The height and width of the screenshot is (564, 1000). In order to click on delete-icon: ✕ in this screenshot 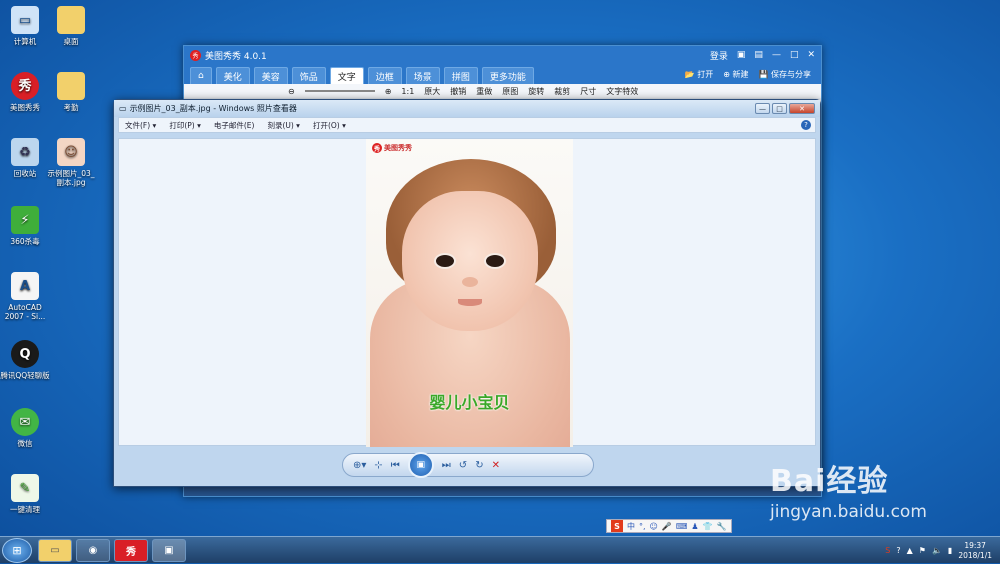, I will do `click(496, 465)`.